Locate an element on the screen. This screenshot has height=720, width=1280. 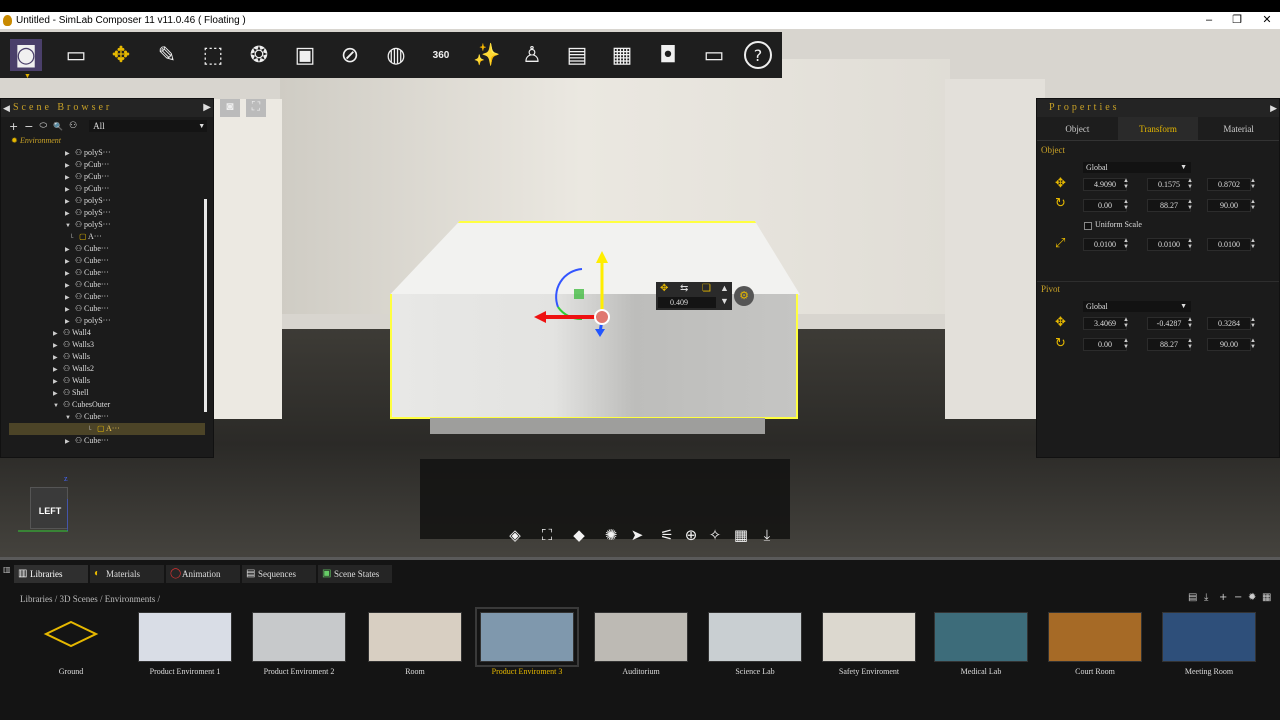
step-up-icon: ▲ is located at coordinates (724, 288).